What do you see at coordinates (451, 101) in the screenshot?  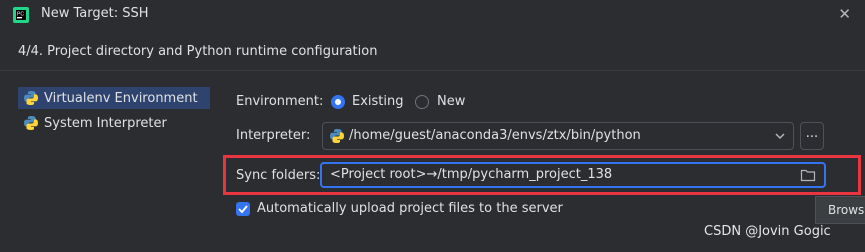 I see `radio-new-label: New` at bounding box center [451, 101].